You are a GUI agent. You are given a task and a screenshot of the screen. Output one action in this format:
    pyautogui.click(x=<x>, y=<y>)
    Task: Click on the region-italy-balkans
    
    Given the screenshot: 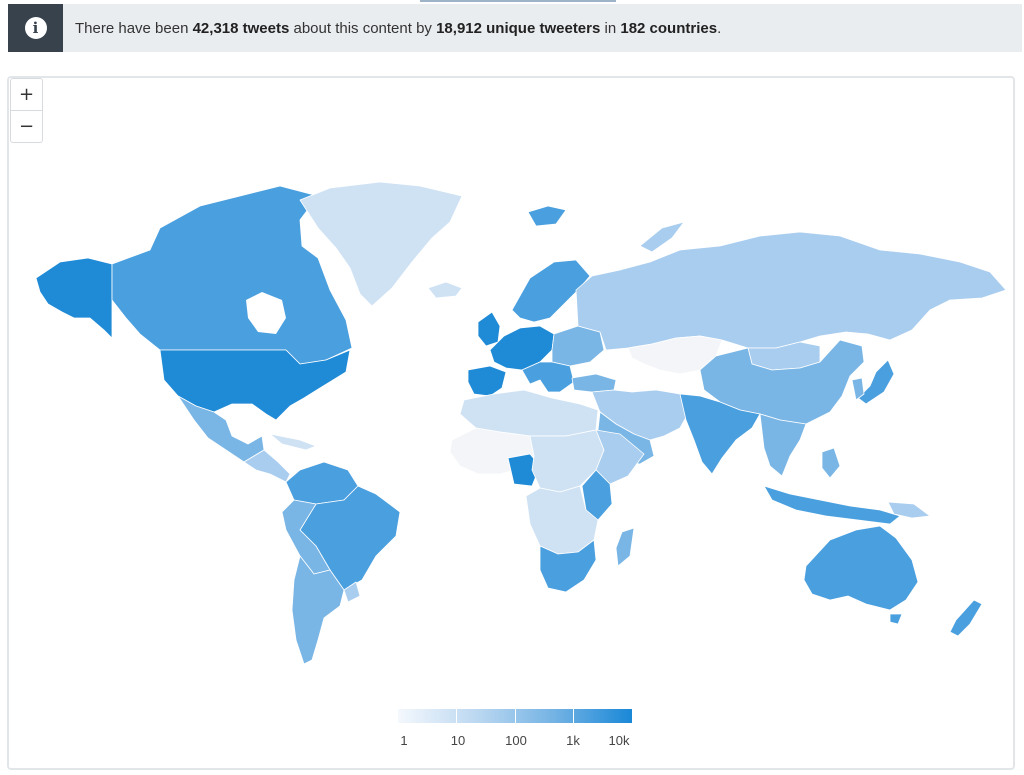 What is the action you would take?
    pyautogui.click(x=548, y=377)
    